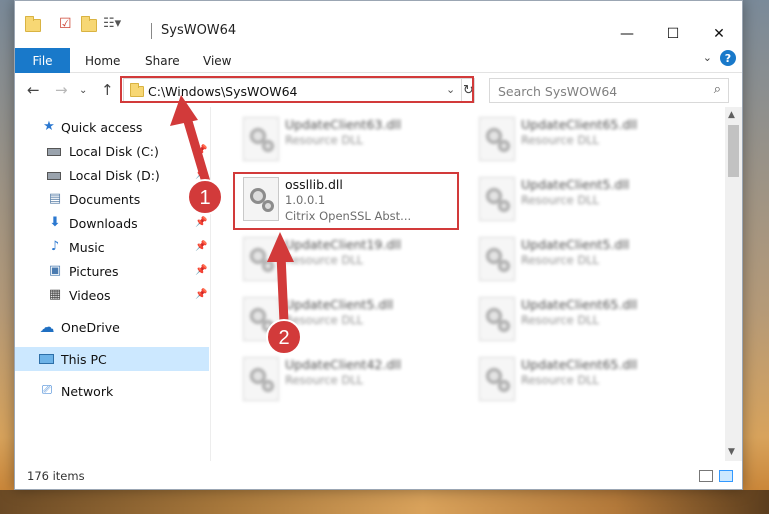 The height and width of the screenshot is (514, 769). What do you see at coordinates (236, 225) in the screenshot?
I see `annotation-overlay: 1 2` at bounding box center [236, 225].